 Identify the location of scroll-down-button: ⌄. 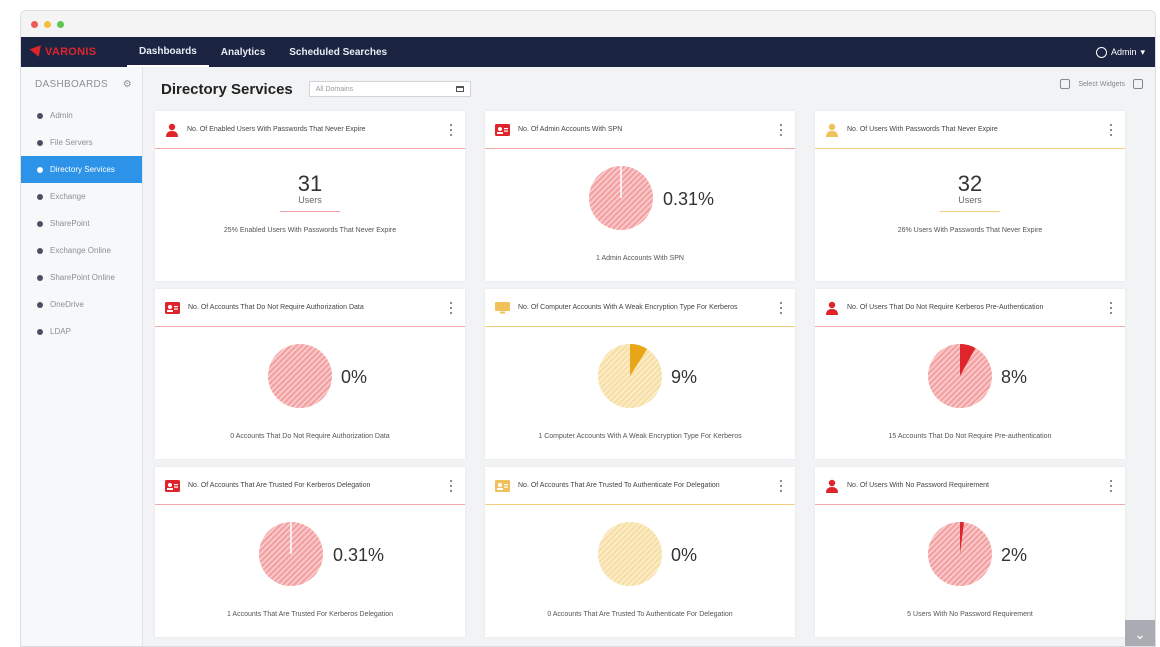
(1140, 633).